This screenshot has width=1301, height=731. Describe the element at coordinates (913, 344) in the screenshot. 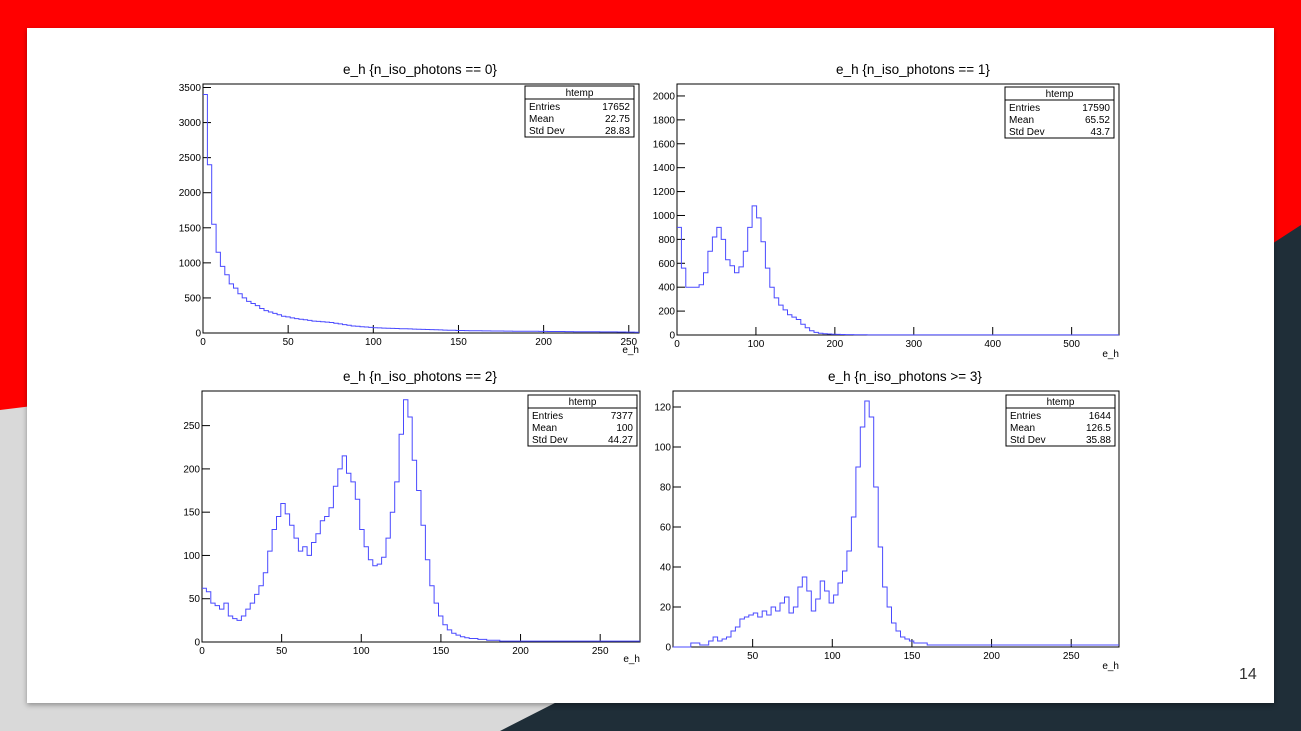

I see `x-tick-label: 300` at that location.